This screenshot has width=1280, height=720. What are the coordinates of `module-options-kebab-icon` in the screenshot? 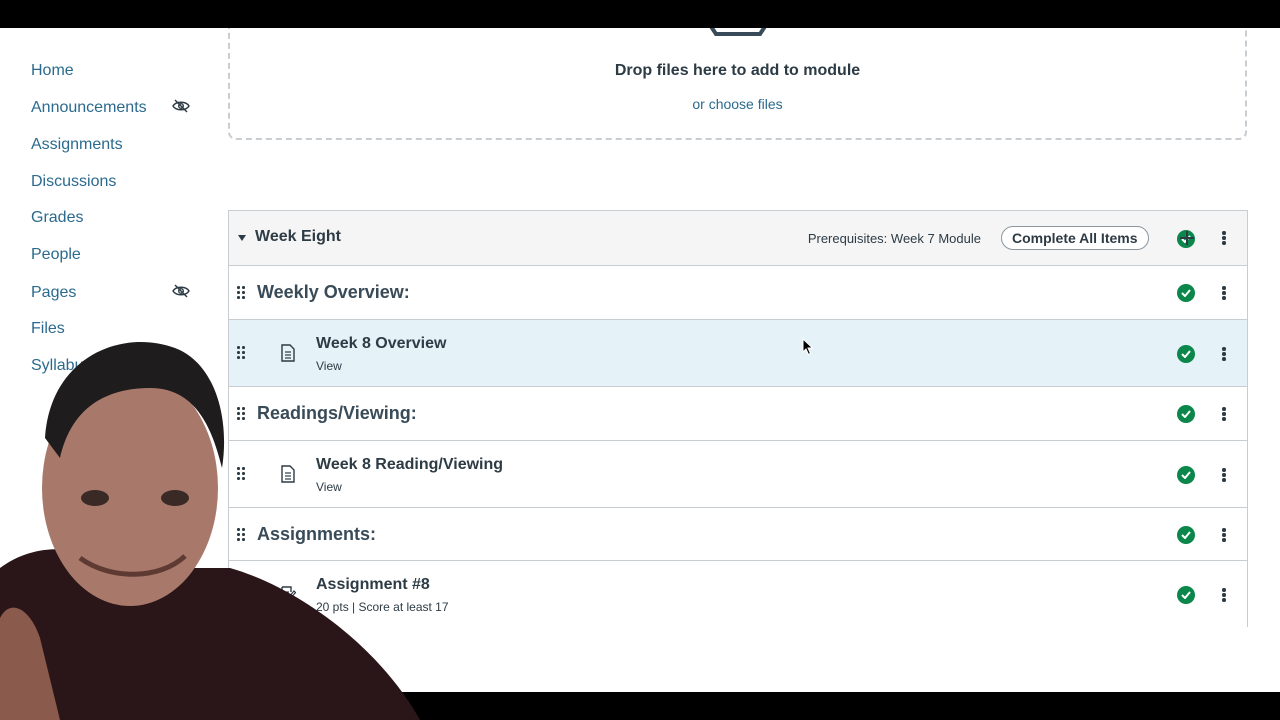 It's located at (1224, 238).